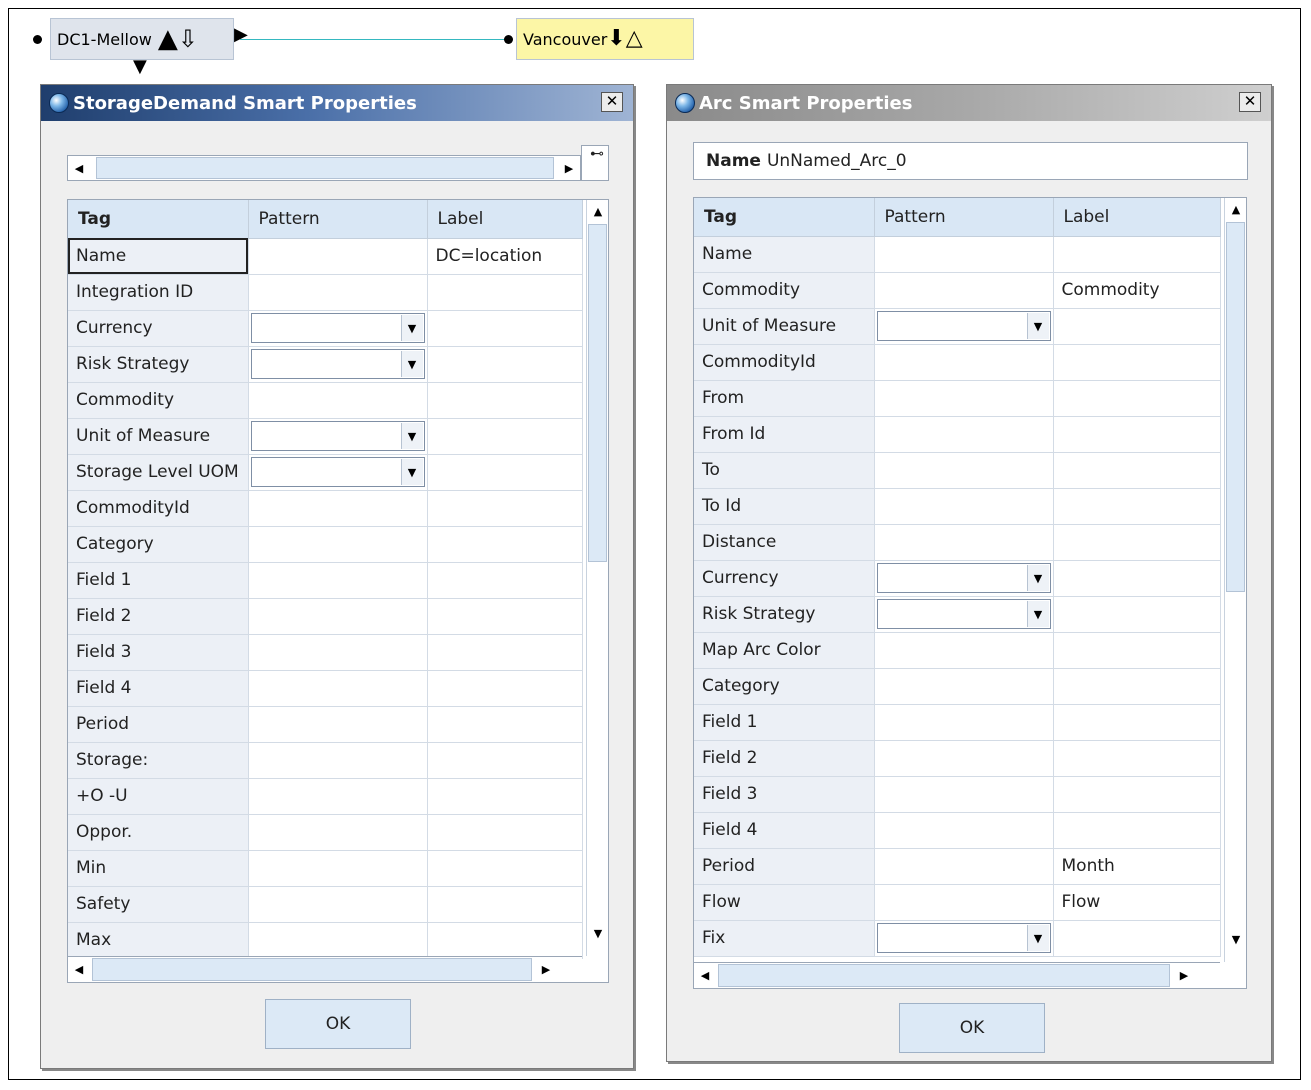  What do you see at coordinates (598, 211) in the screenshot?
I see `scroll-up-icon: ▲` at bounding box center [598, 211].